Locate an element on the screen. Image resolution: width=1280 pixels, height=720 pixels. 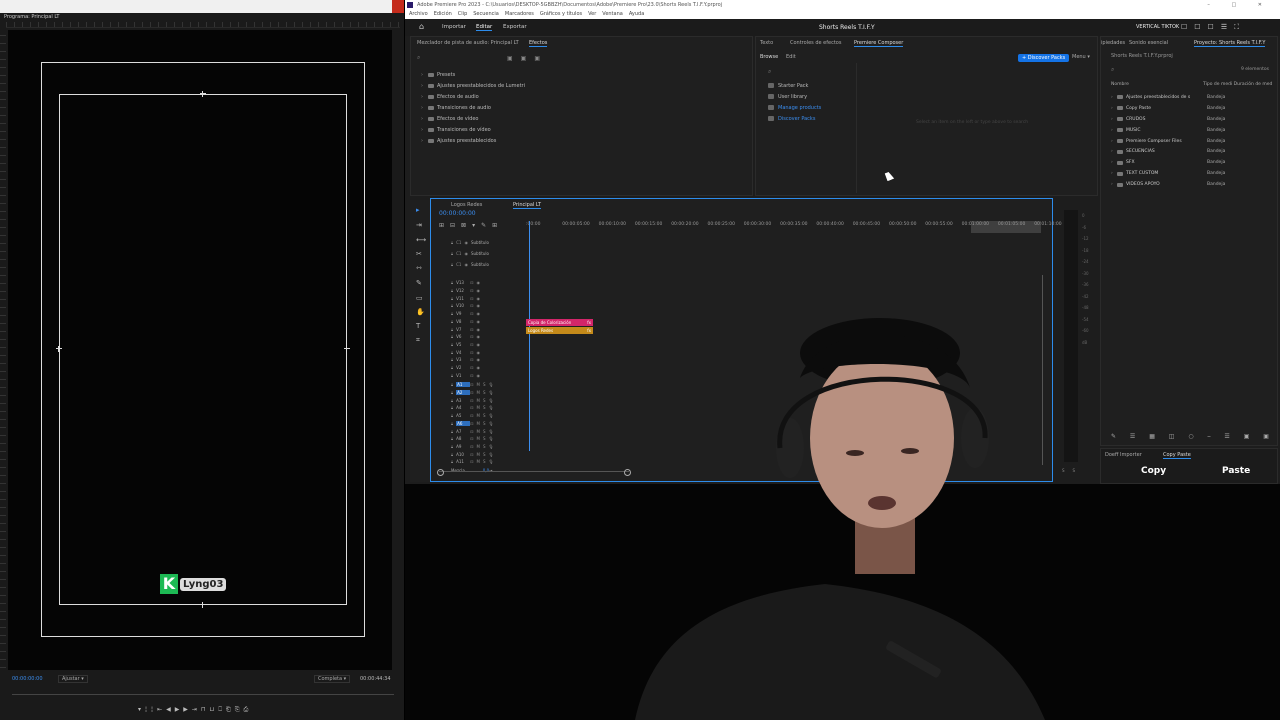
tab-premiere-composer: Premiere Composer is located at coordinates (879, 43).